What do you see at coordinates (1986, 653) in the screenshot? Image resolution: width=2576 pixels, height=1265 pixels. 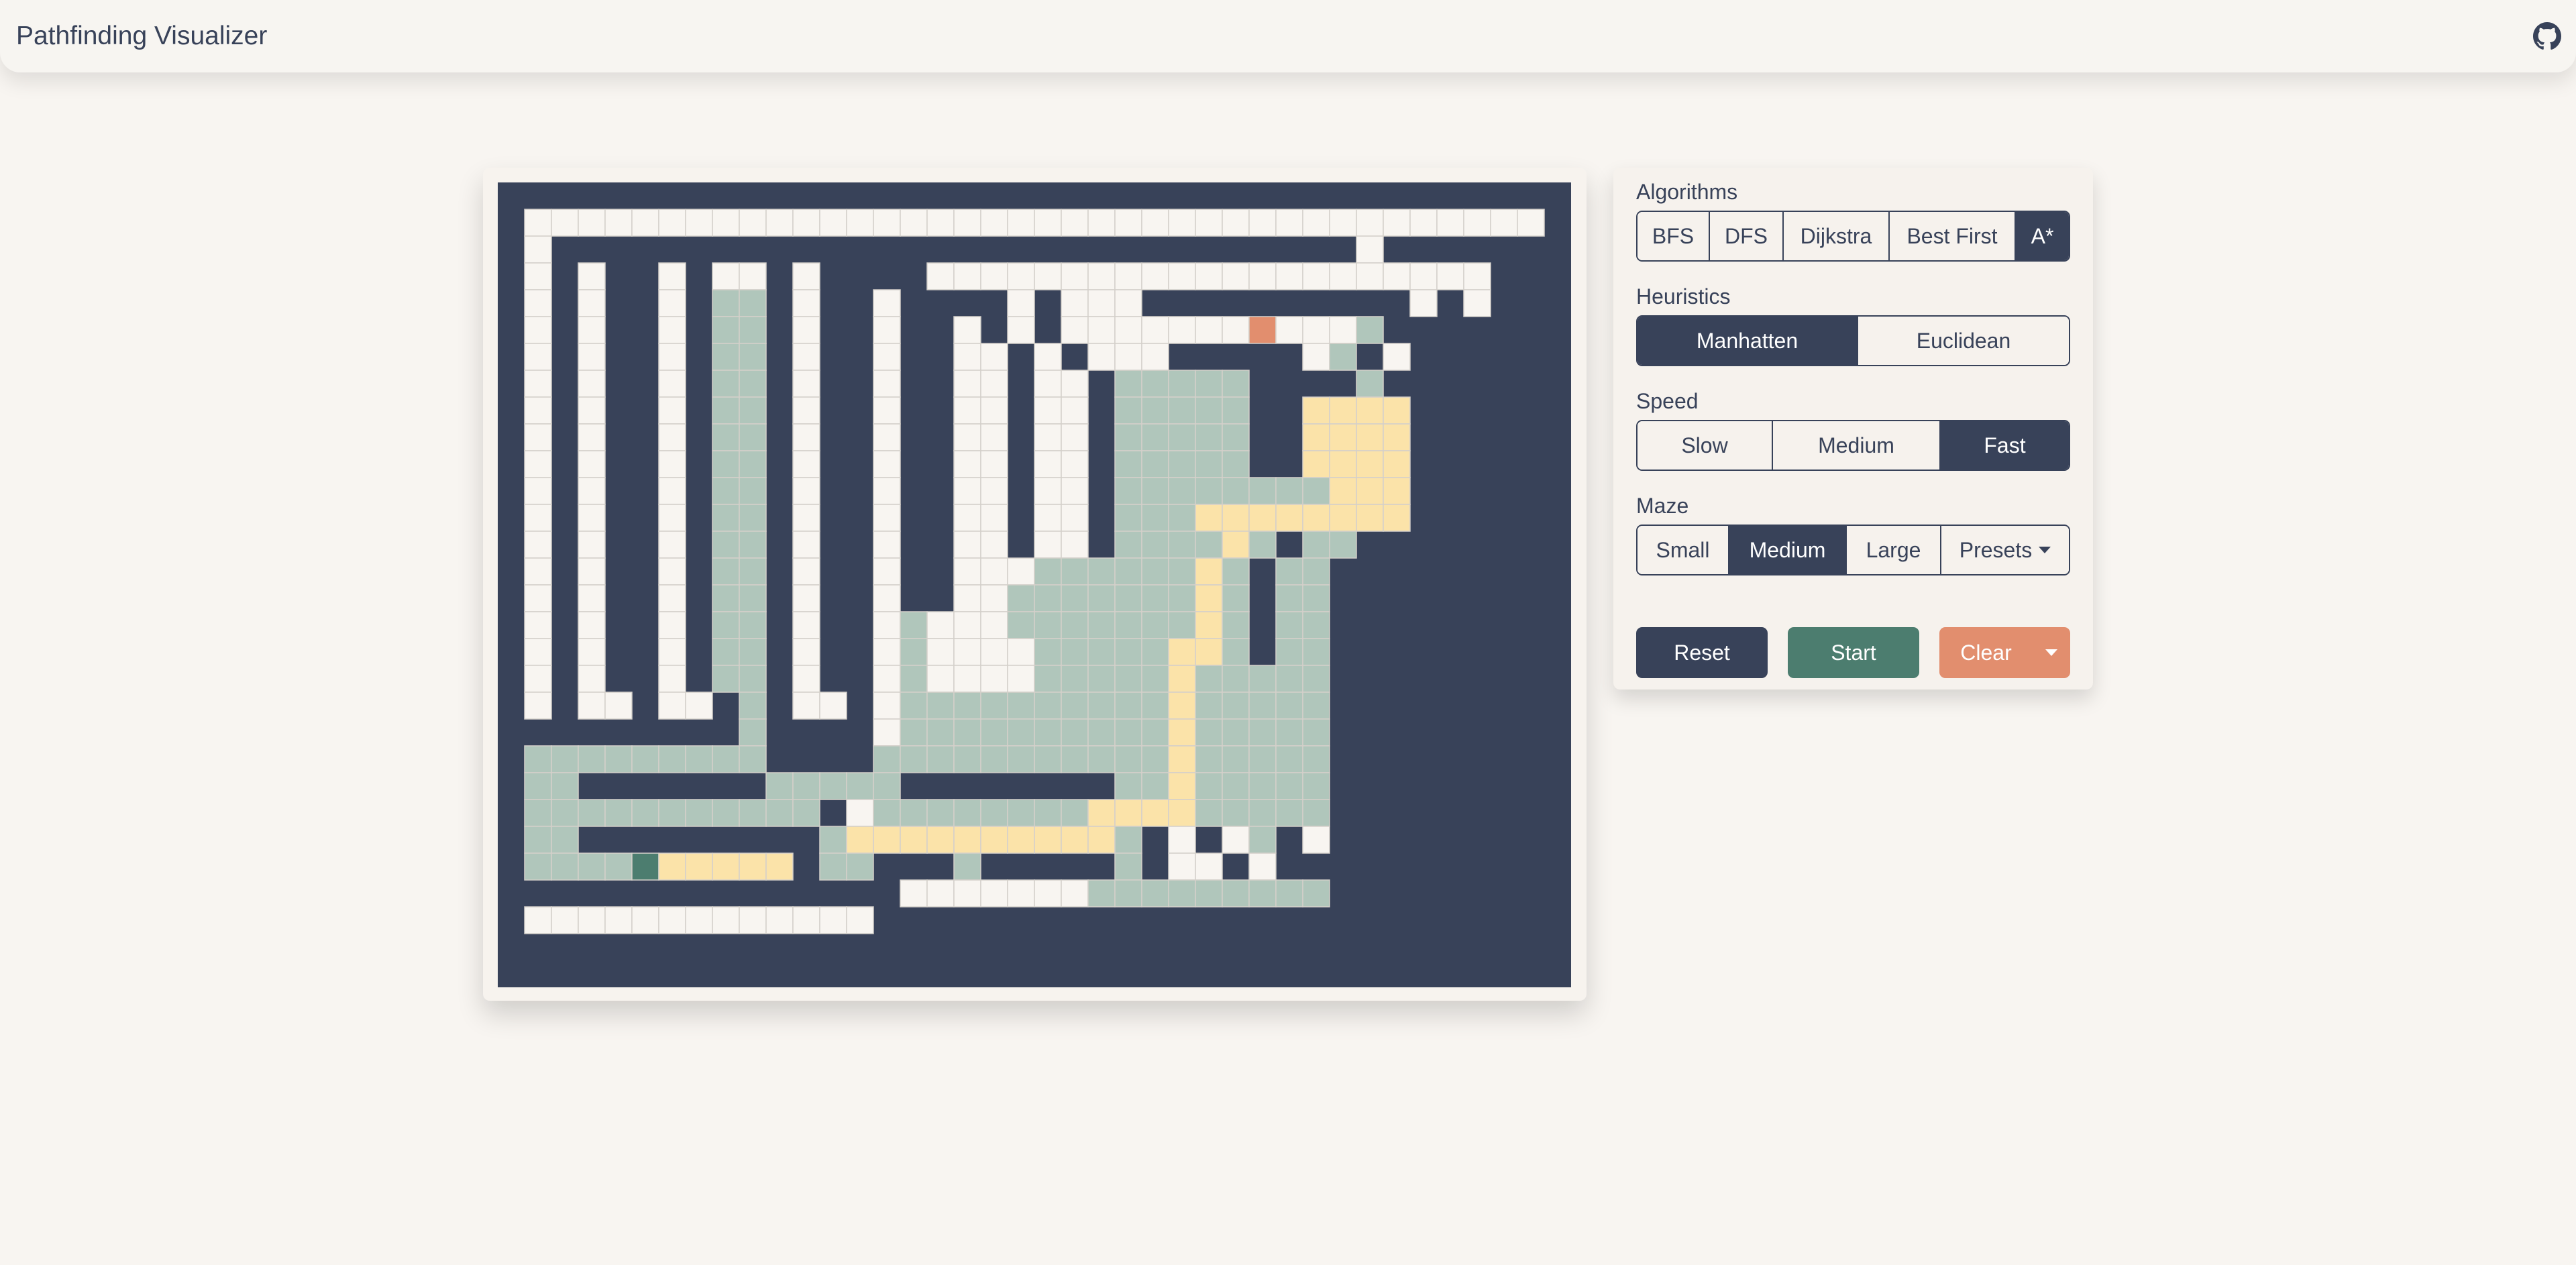 I see `clear-button: Clear` at bounding box center [1986, 653].